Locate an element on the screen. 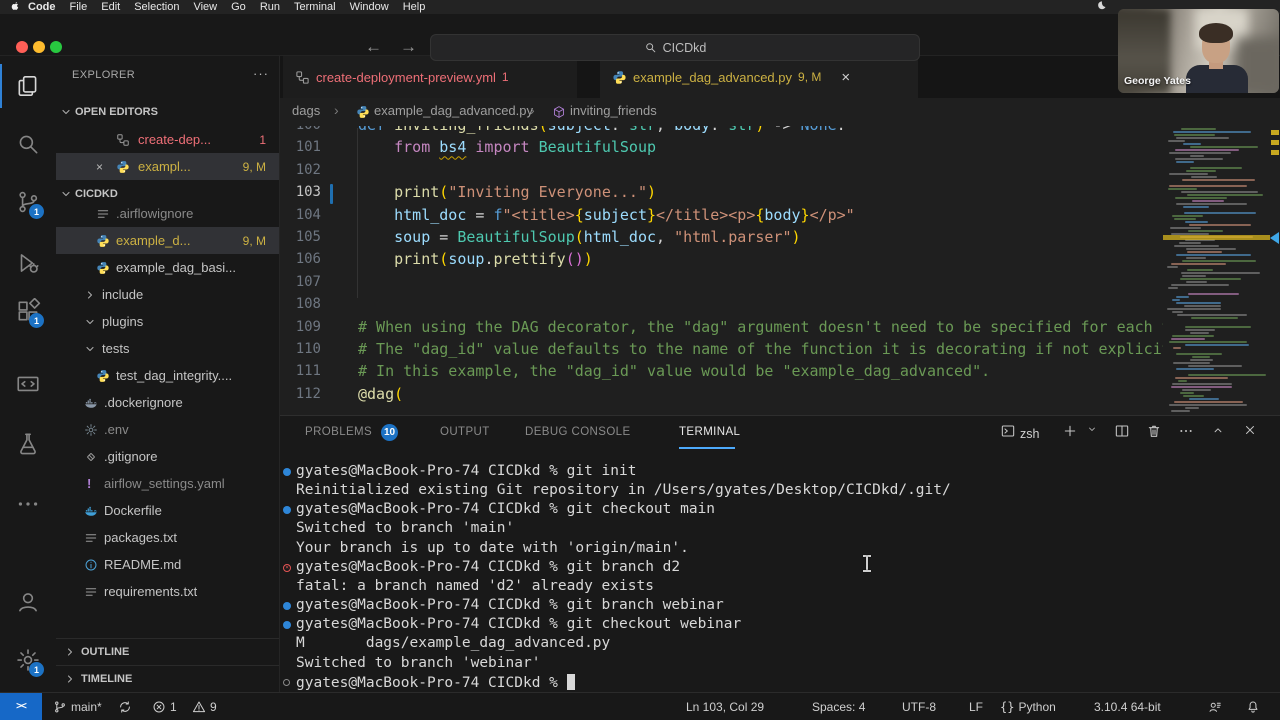 The height and width of the screenshot is (720, 1280). outline-panel: OUTLINE is located at coordinates (167, 651).